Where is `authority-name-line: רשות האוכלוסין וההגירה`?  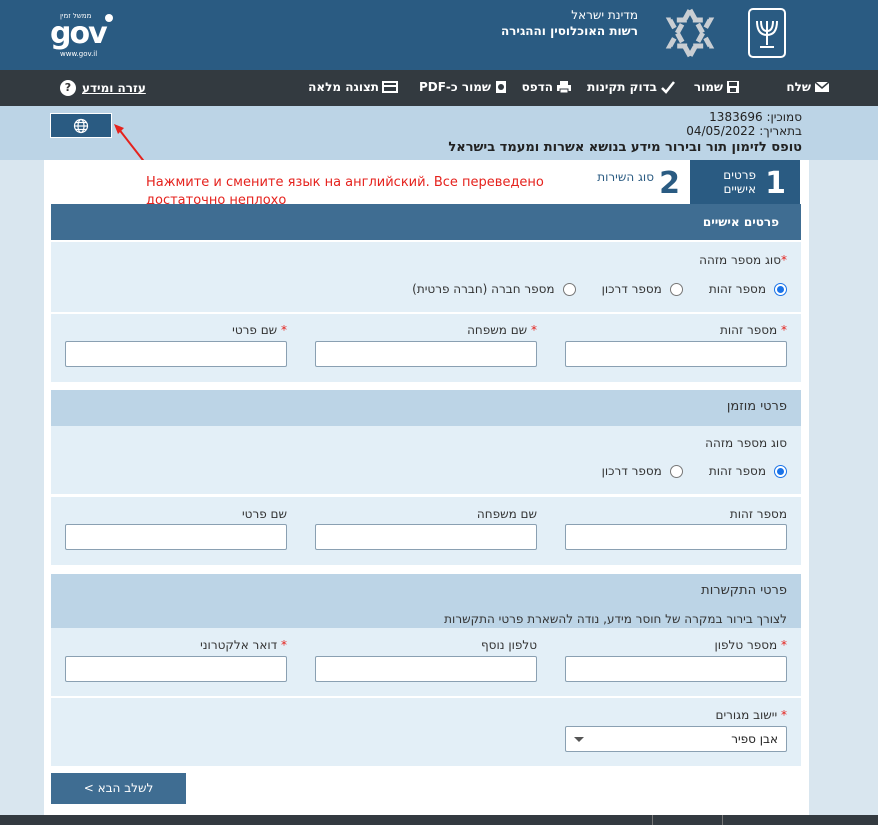
authority-name-line: רשות האוכלוסין וההגירה is located at coordinates (569, 31).